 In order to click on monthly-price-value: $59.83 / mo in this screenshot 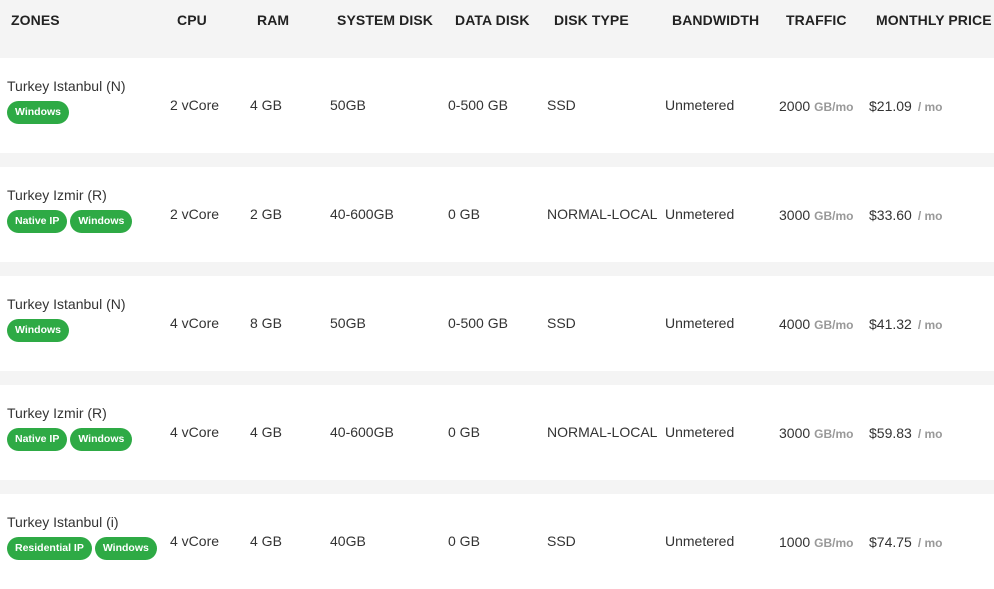, I will do `click(906, 433)`.